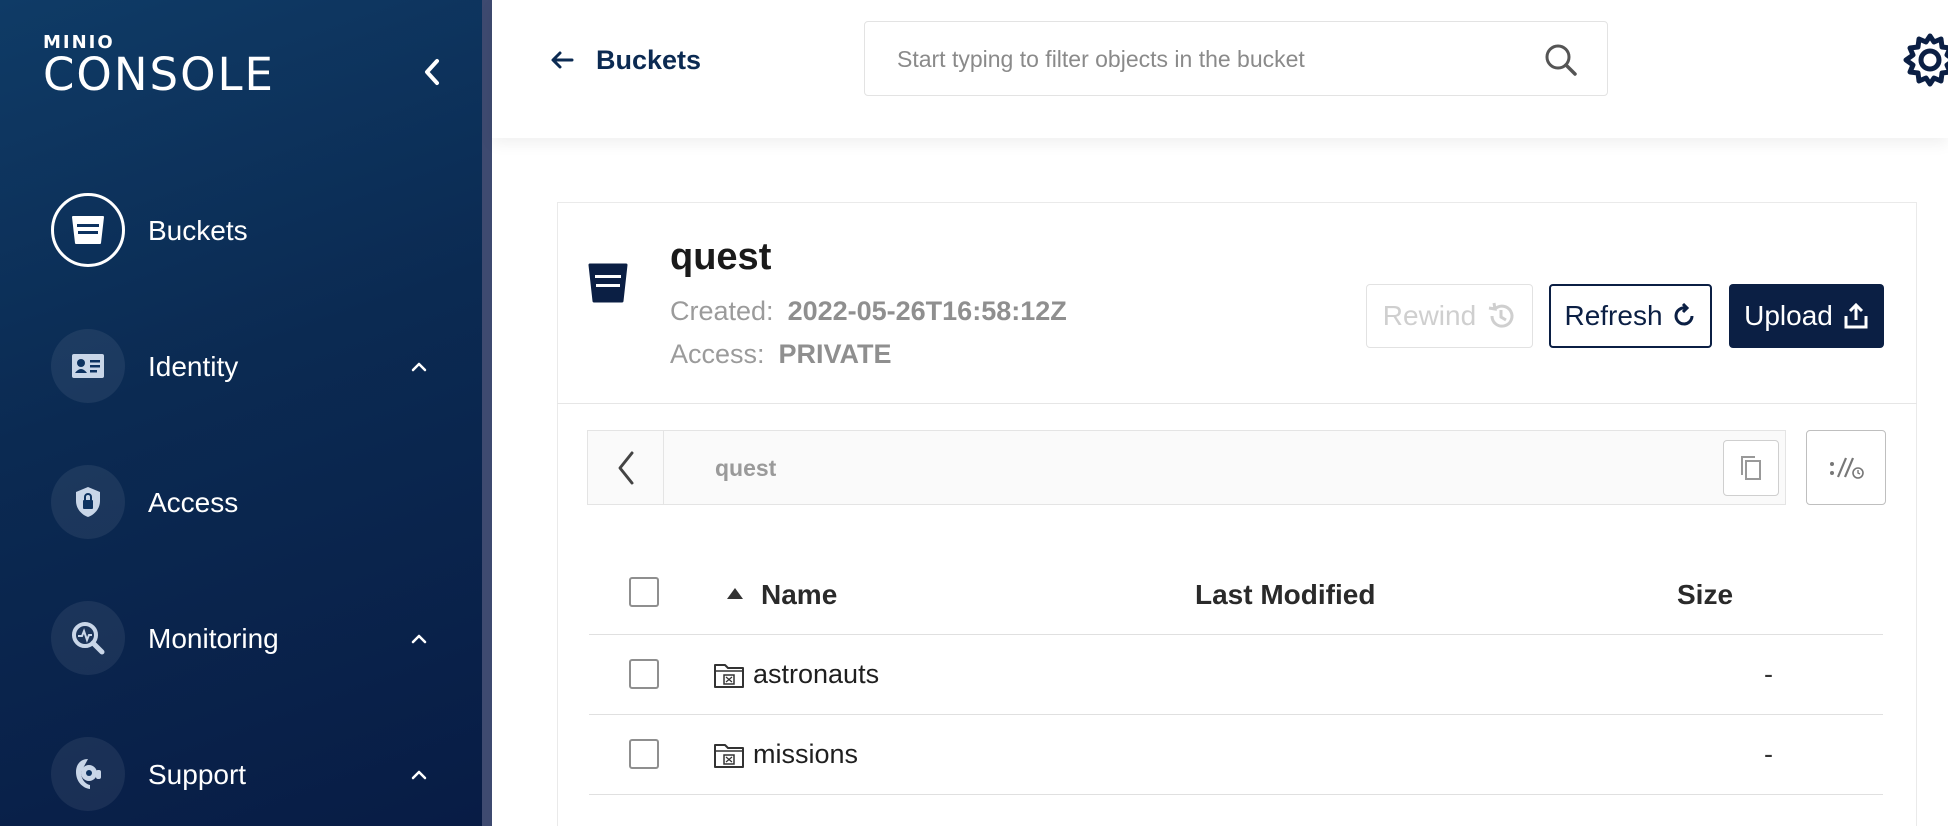 The width and height of the screenshot is (1948, 826). I want to click on breadcrumb-path: quest, so click(745, 468).